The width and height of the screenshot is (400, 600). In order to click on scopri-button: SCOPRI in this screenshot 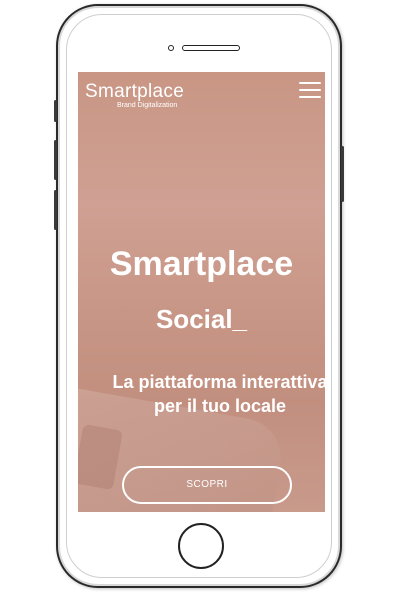, I will do `click(207, 485)`.